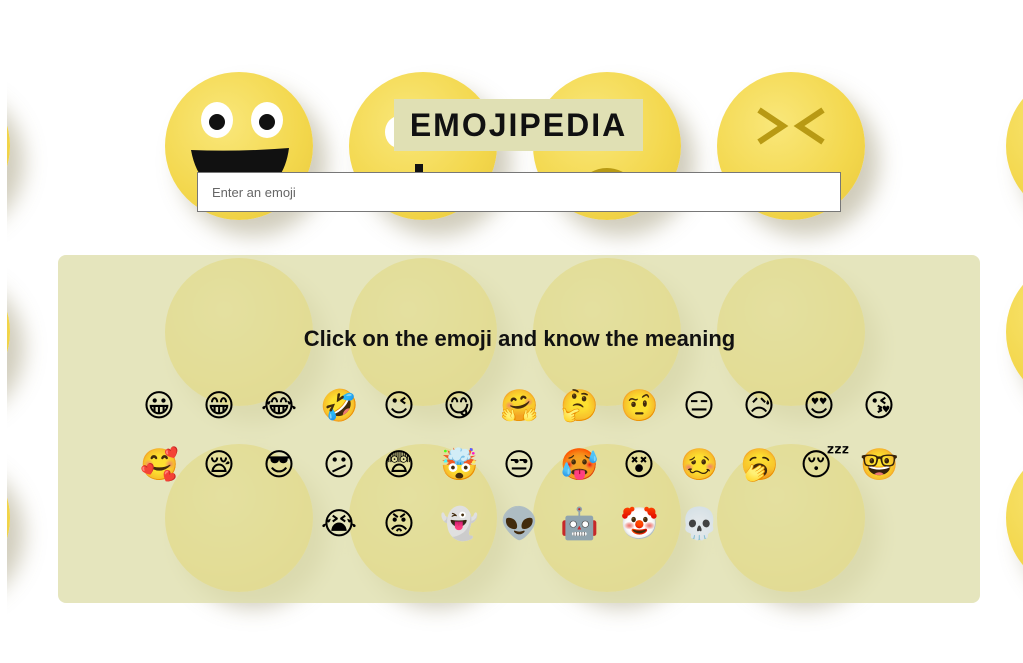 The height and width of the screenshot is (663, 1023). Describe the element at coordinates (219, 465) in the screenshot. I see `emoji-sleepy-face: 😪` at that location.